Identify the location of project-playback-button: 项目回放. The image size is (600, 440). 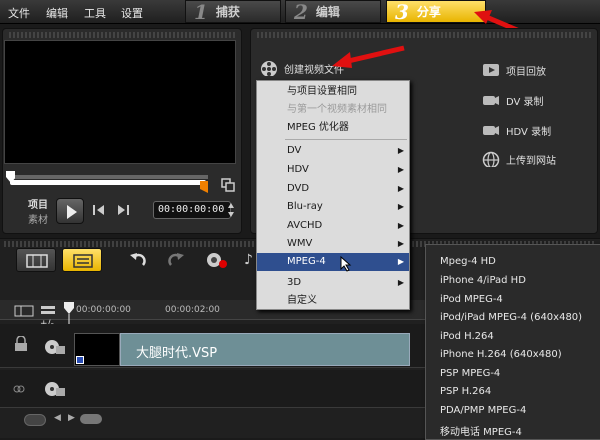
(514, 70).